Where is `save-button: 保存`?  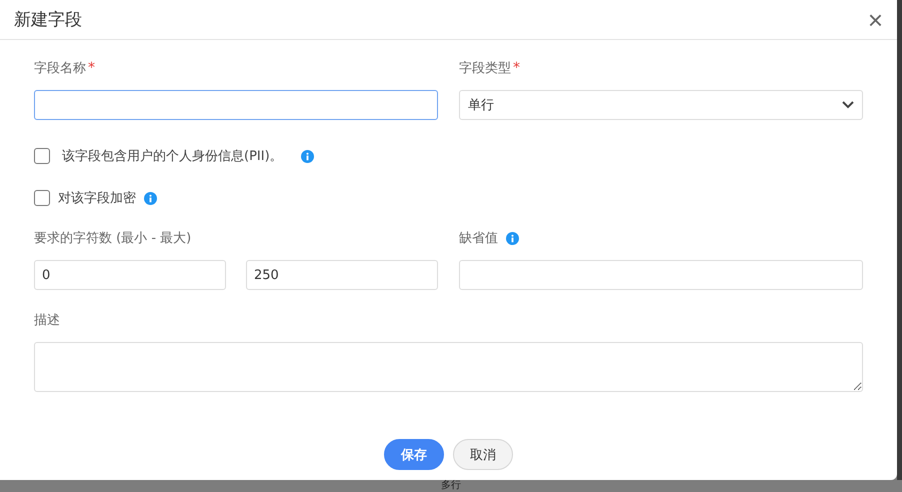 save-button: 保存 is located at coordinates (414, 454).